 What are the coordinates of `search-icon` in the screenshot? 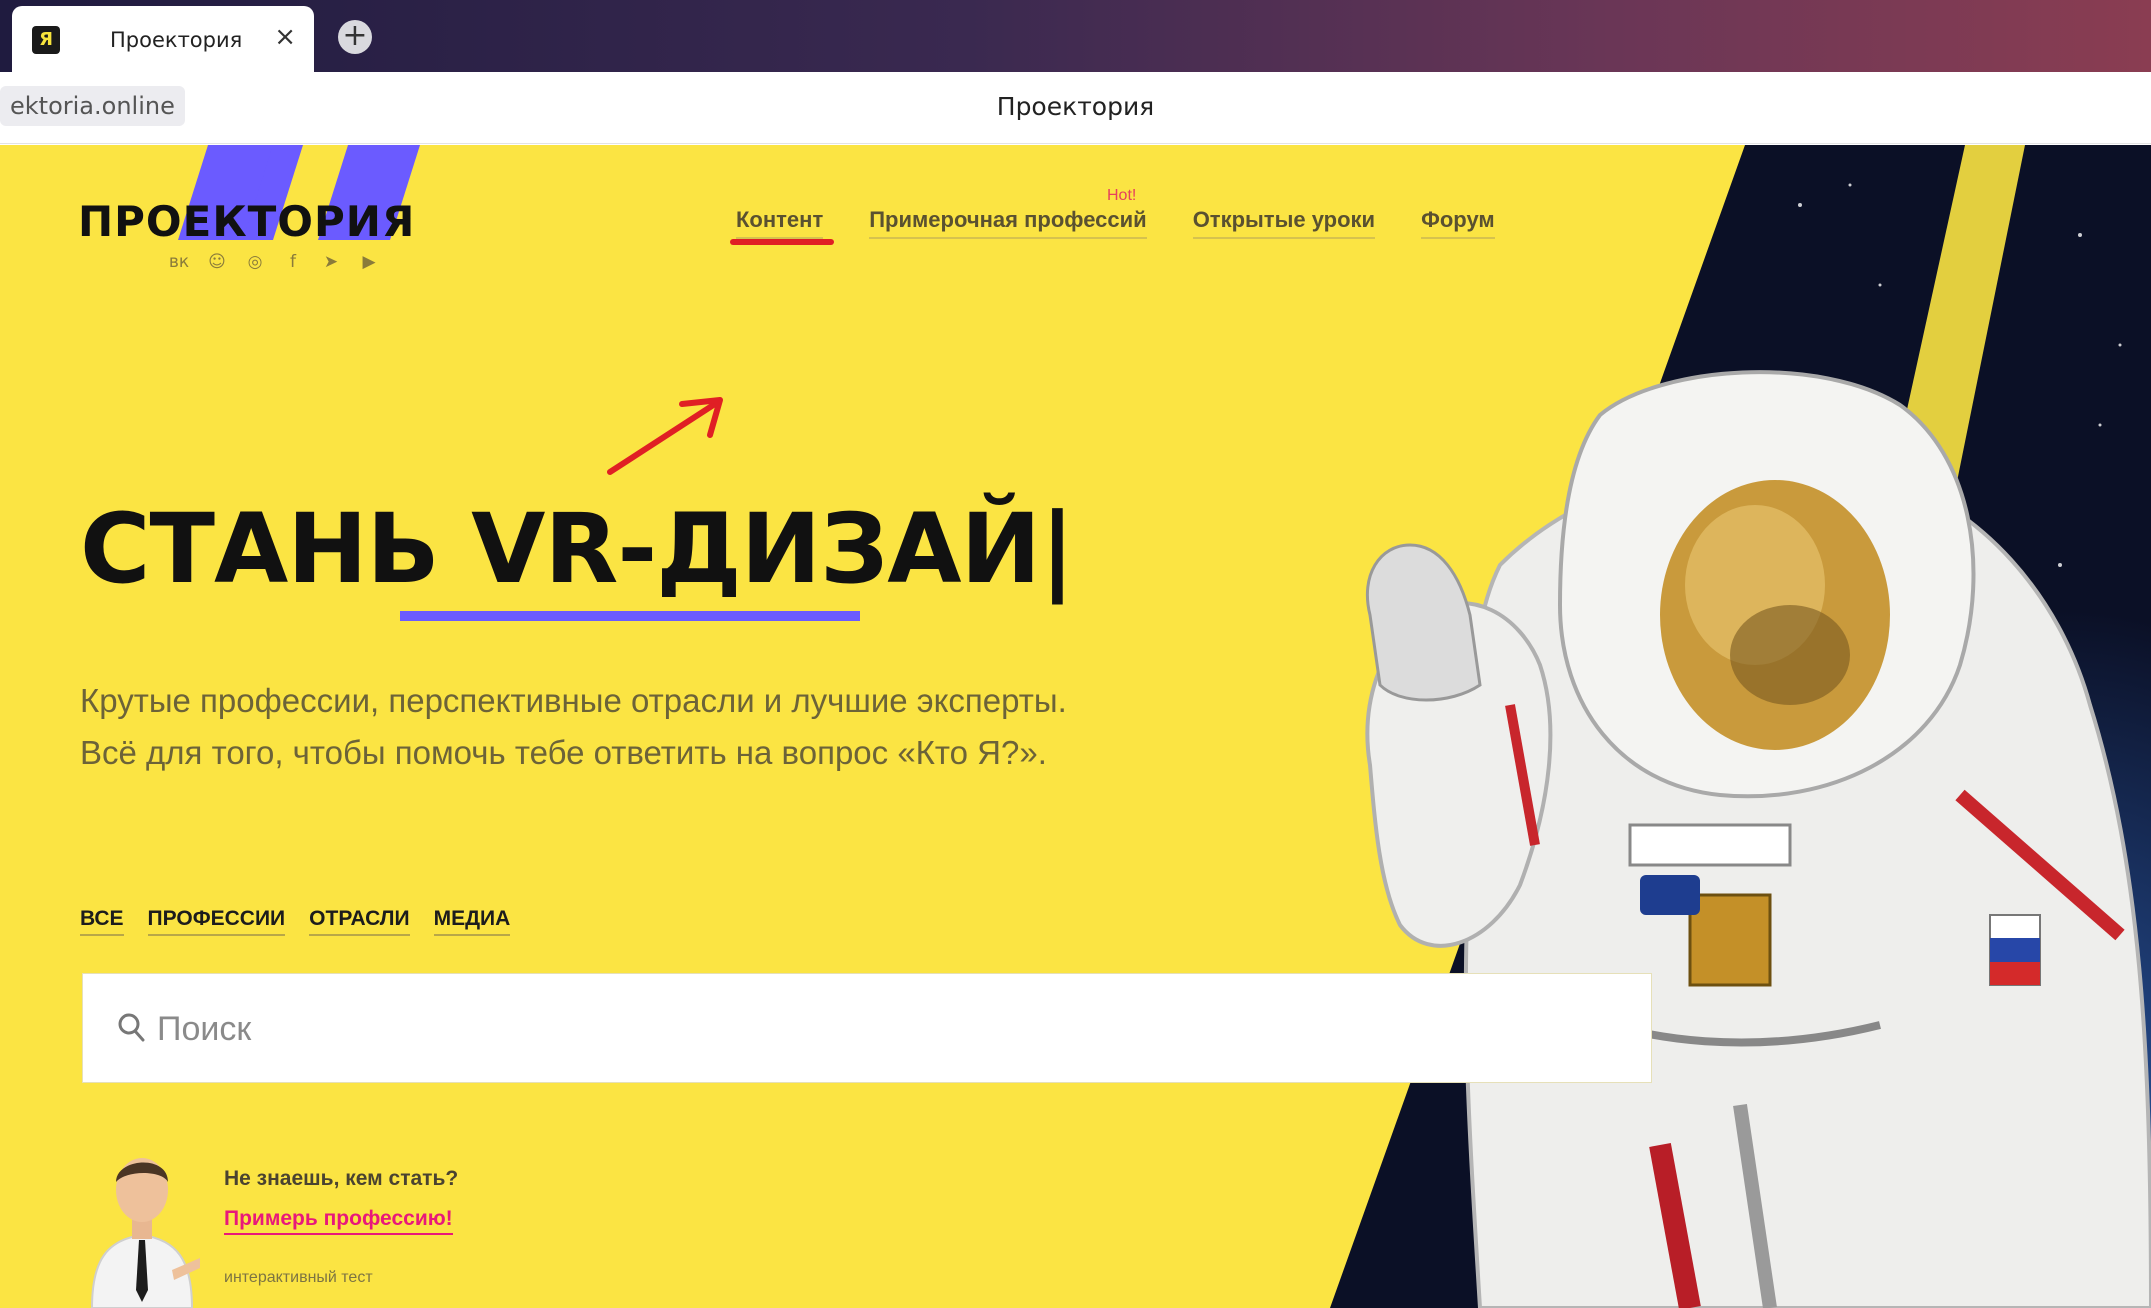 It's located at (131, 1027).